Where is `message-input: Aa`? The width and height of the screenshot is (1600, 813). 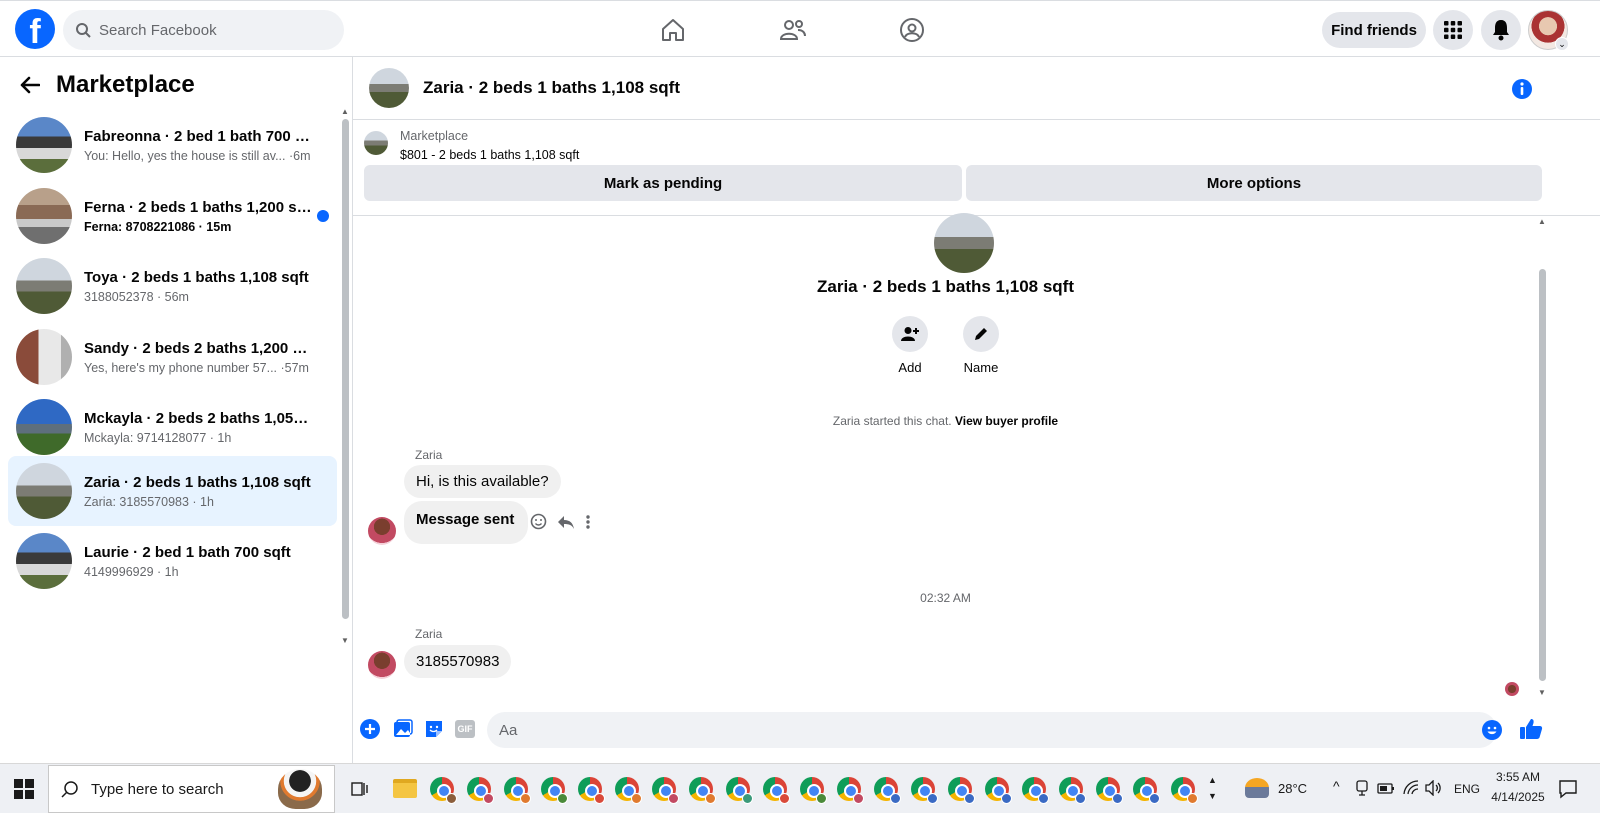 message-input: Aa is located at coordinates (992, 730).